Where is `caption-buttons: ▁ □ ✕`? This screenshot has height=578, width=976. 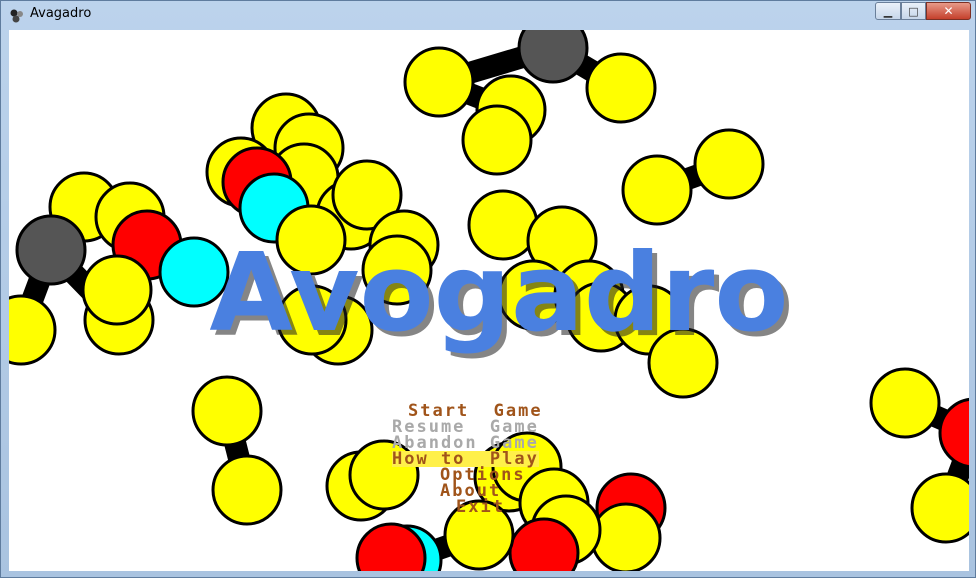 caption-buttons: ▁ □ ✕ is located at coordinates (923, 11).